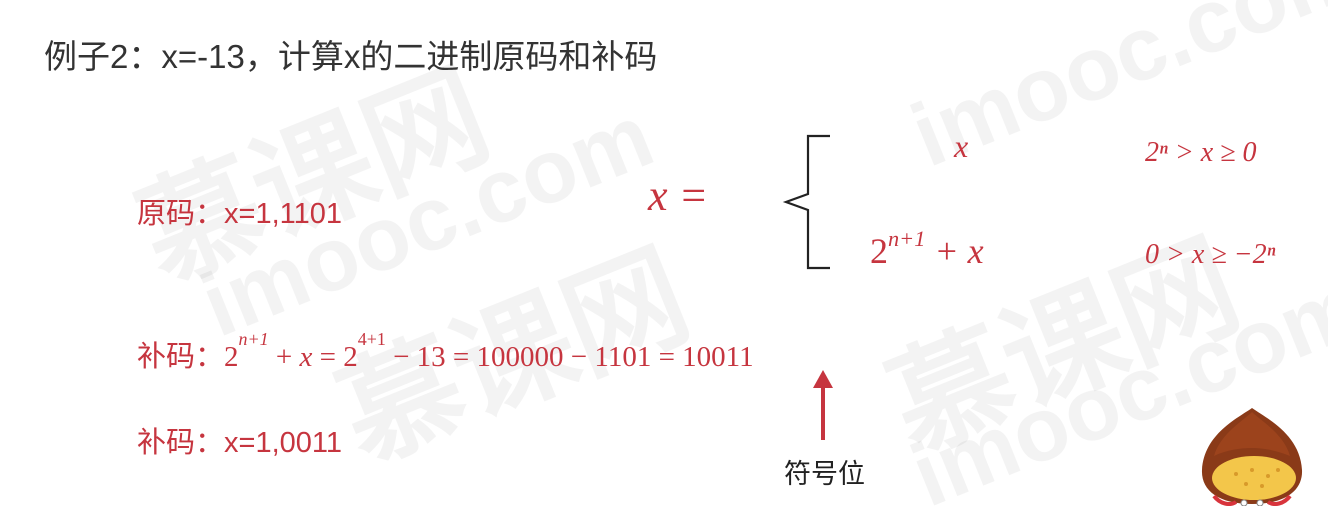  Describe the element at coordinates (907, 238) in the screenshot. I see `case2-exponent: n+1` at that location.